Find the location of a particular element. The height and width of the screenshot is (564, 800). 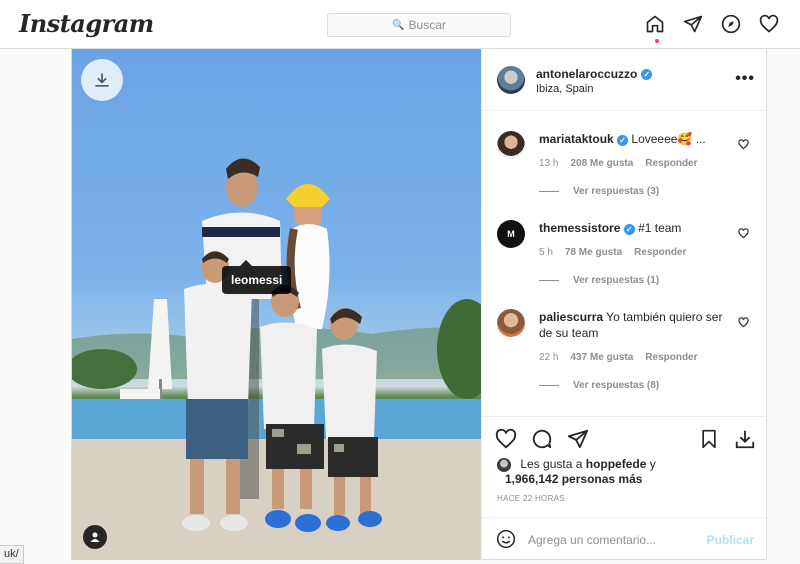

user-icon is located at coordinates (95, 537).